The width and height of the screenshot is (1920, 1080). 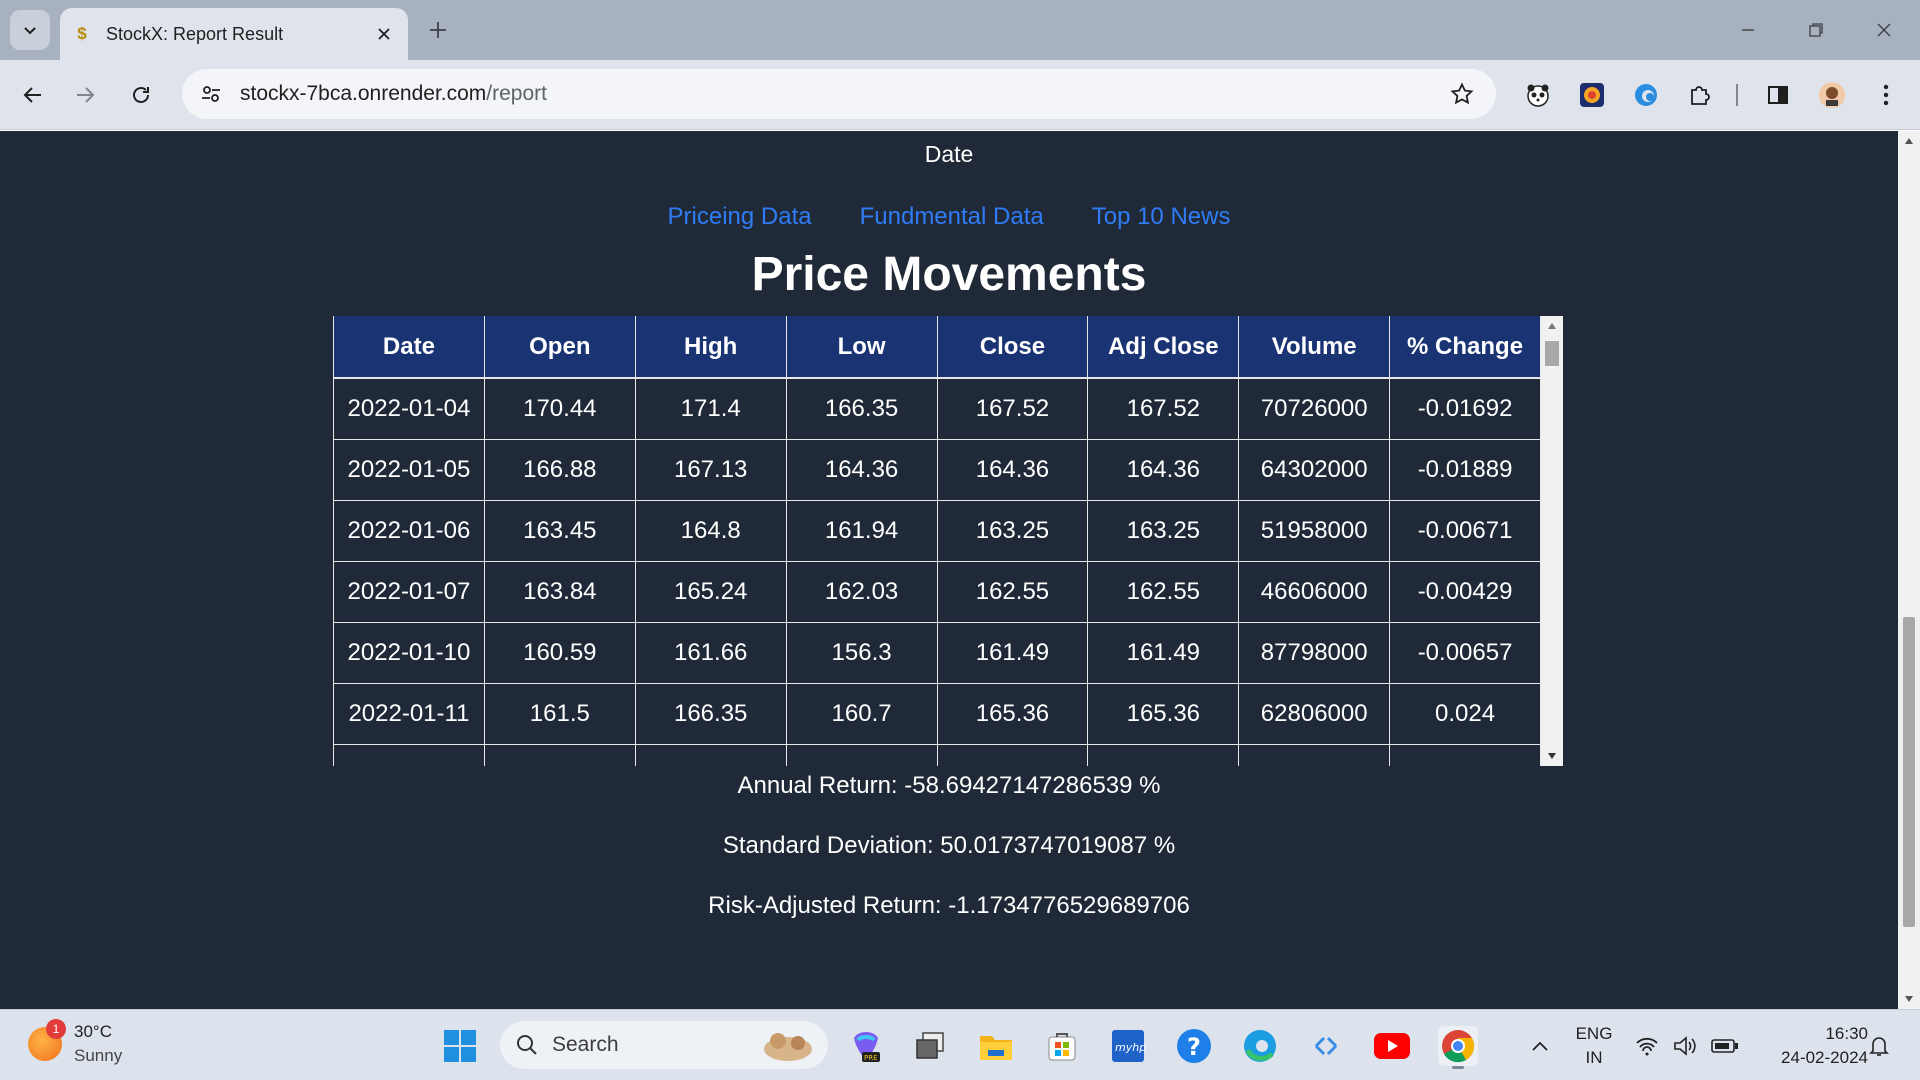 What do you see at coordinates (1314, 347) in the screenshot?
I see `column-header-volume: Volume` at bounding box center [1314, 347].